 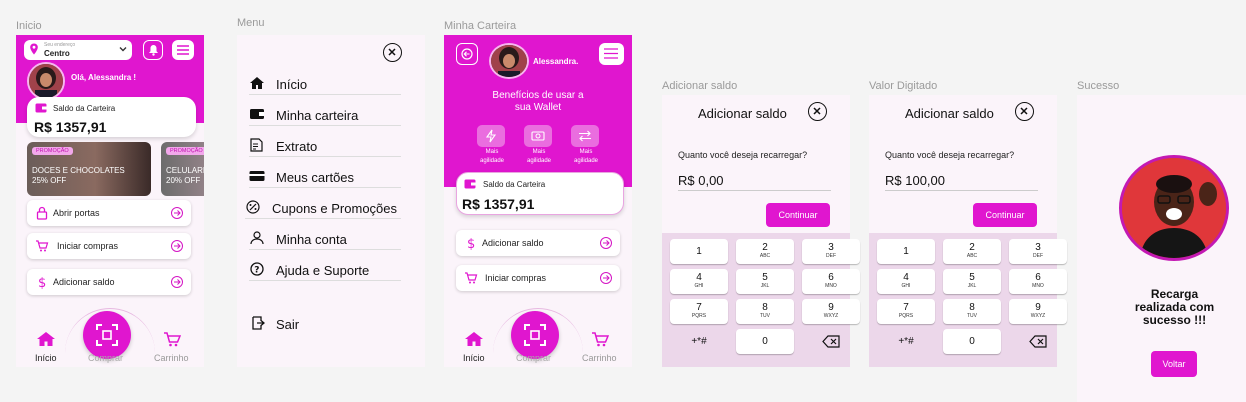 I want to click on key-digit: 0, so click(x=765, y=341).